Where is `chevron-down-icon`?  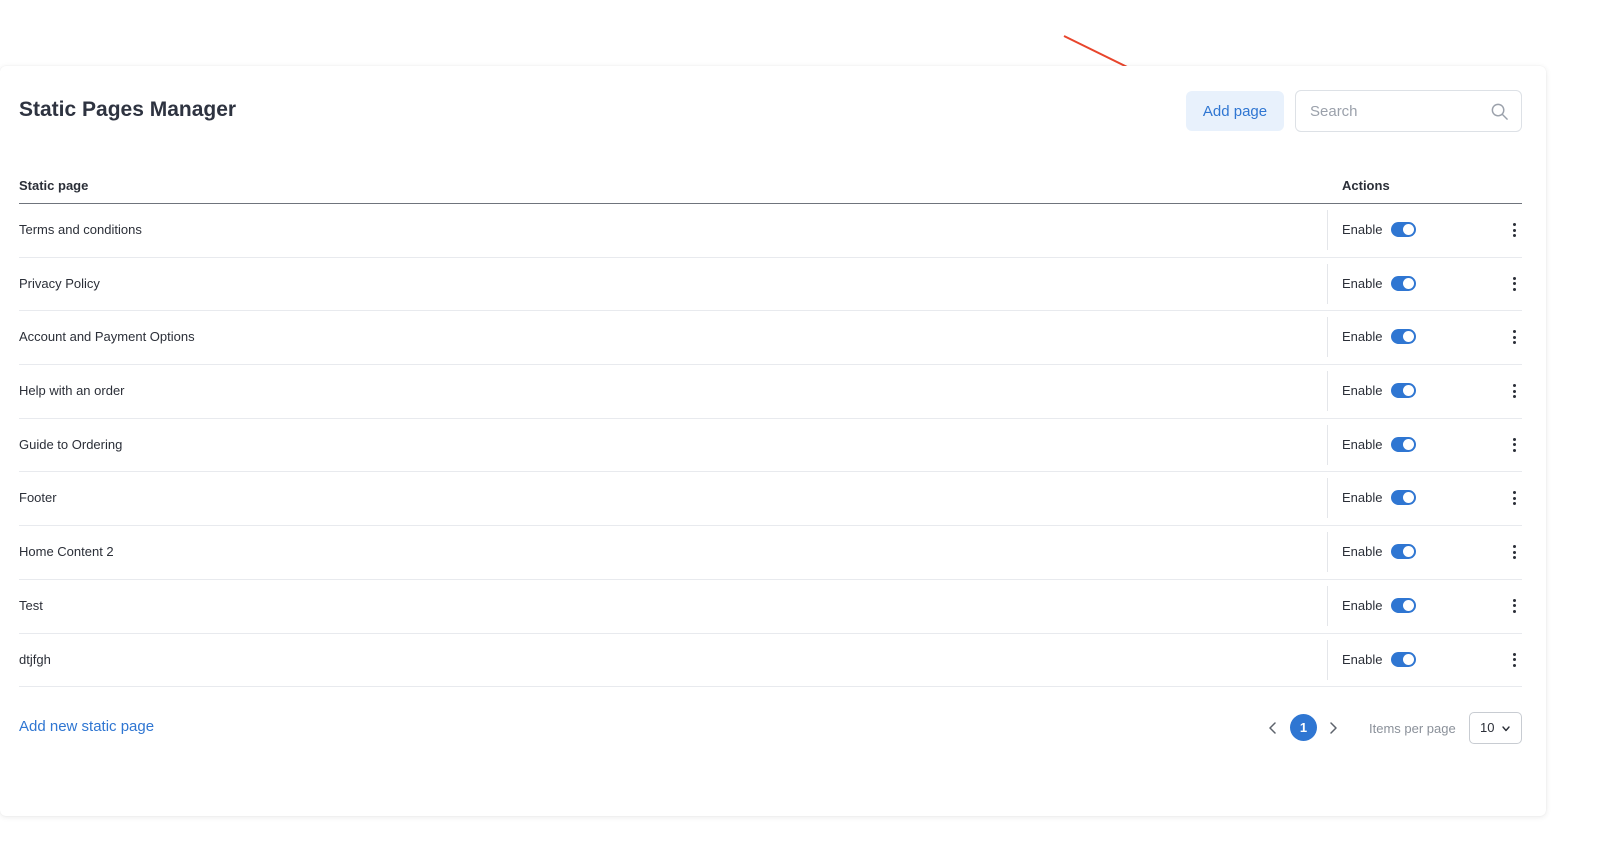
chevron-down-icon is located at coordinates (1506, 729).